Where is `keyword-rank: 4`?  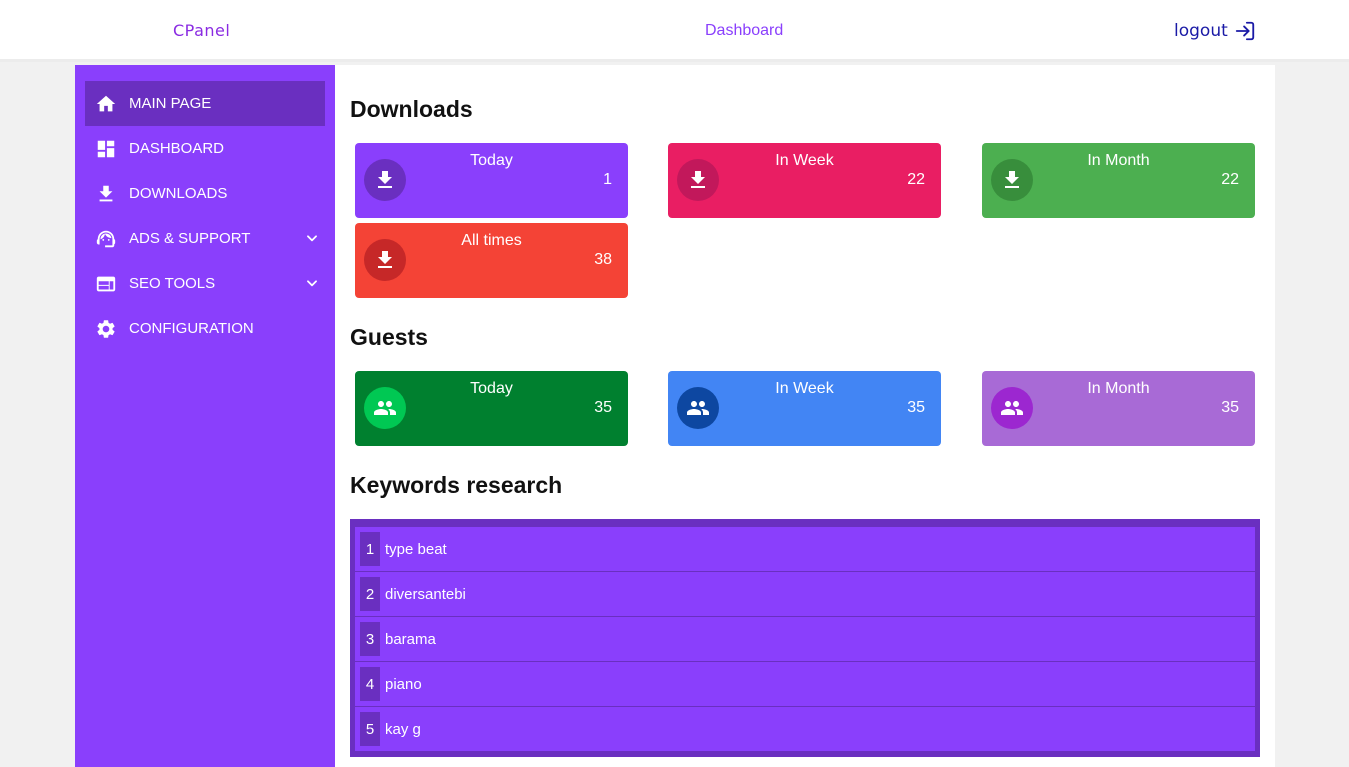 keyword-rank: 4 is located at coordinates (370, 684).